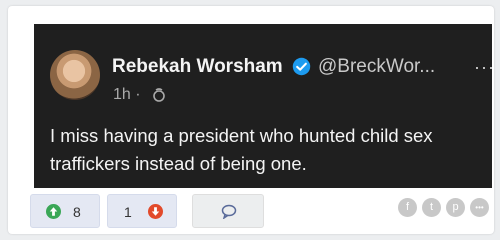  What do you see at coordinates (142, 211) in the screenshot?
I see `downvote-button: 1` at bounding box center [142, 211].